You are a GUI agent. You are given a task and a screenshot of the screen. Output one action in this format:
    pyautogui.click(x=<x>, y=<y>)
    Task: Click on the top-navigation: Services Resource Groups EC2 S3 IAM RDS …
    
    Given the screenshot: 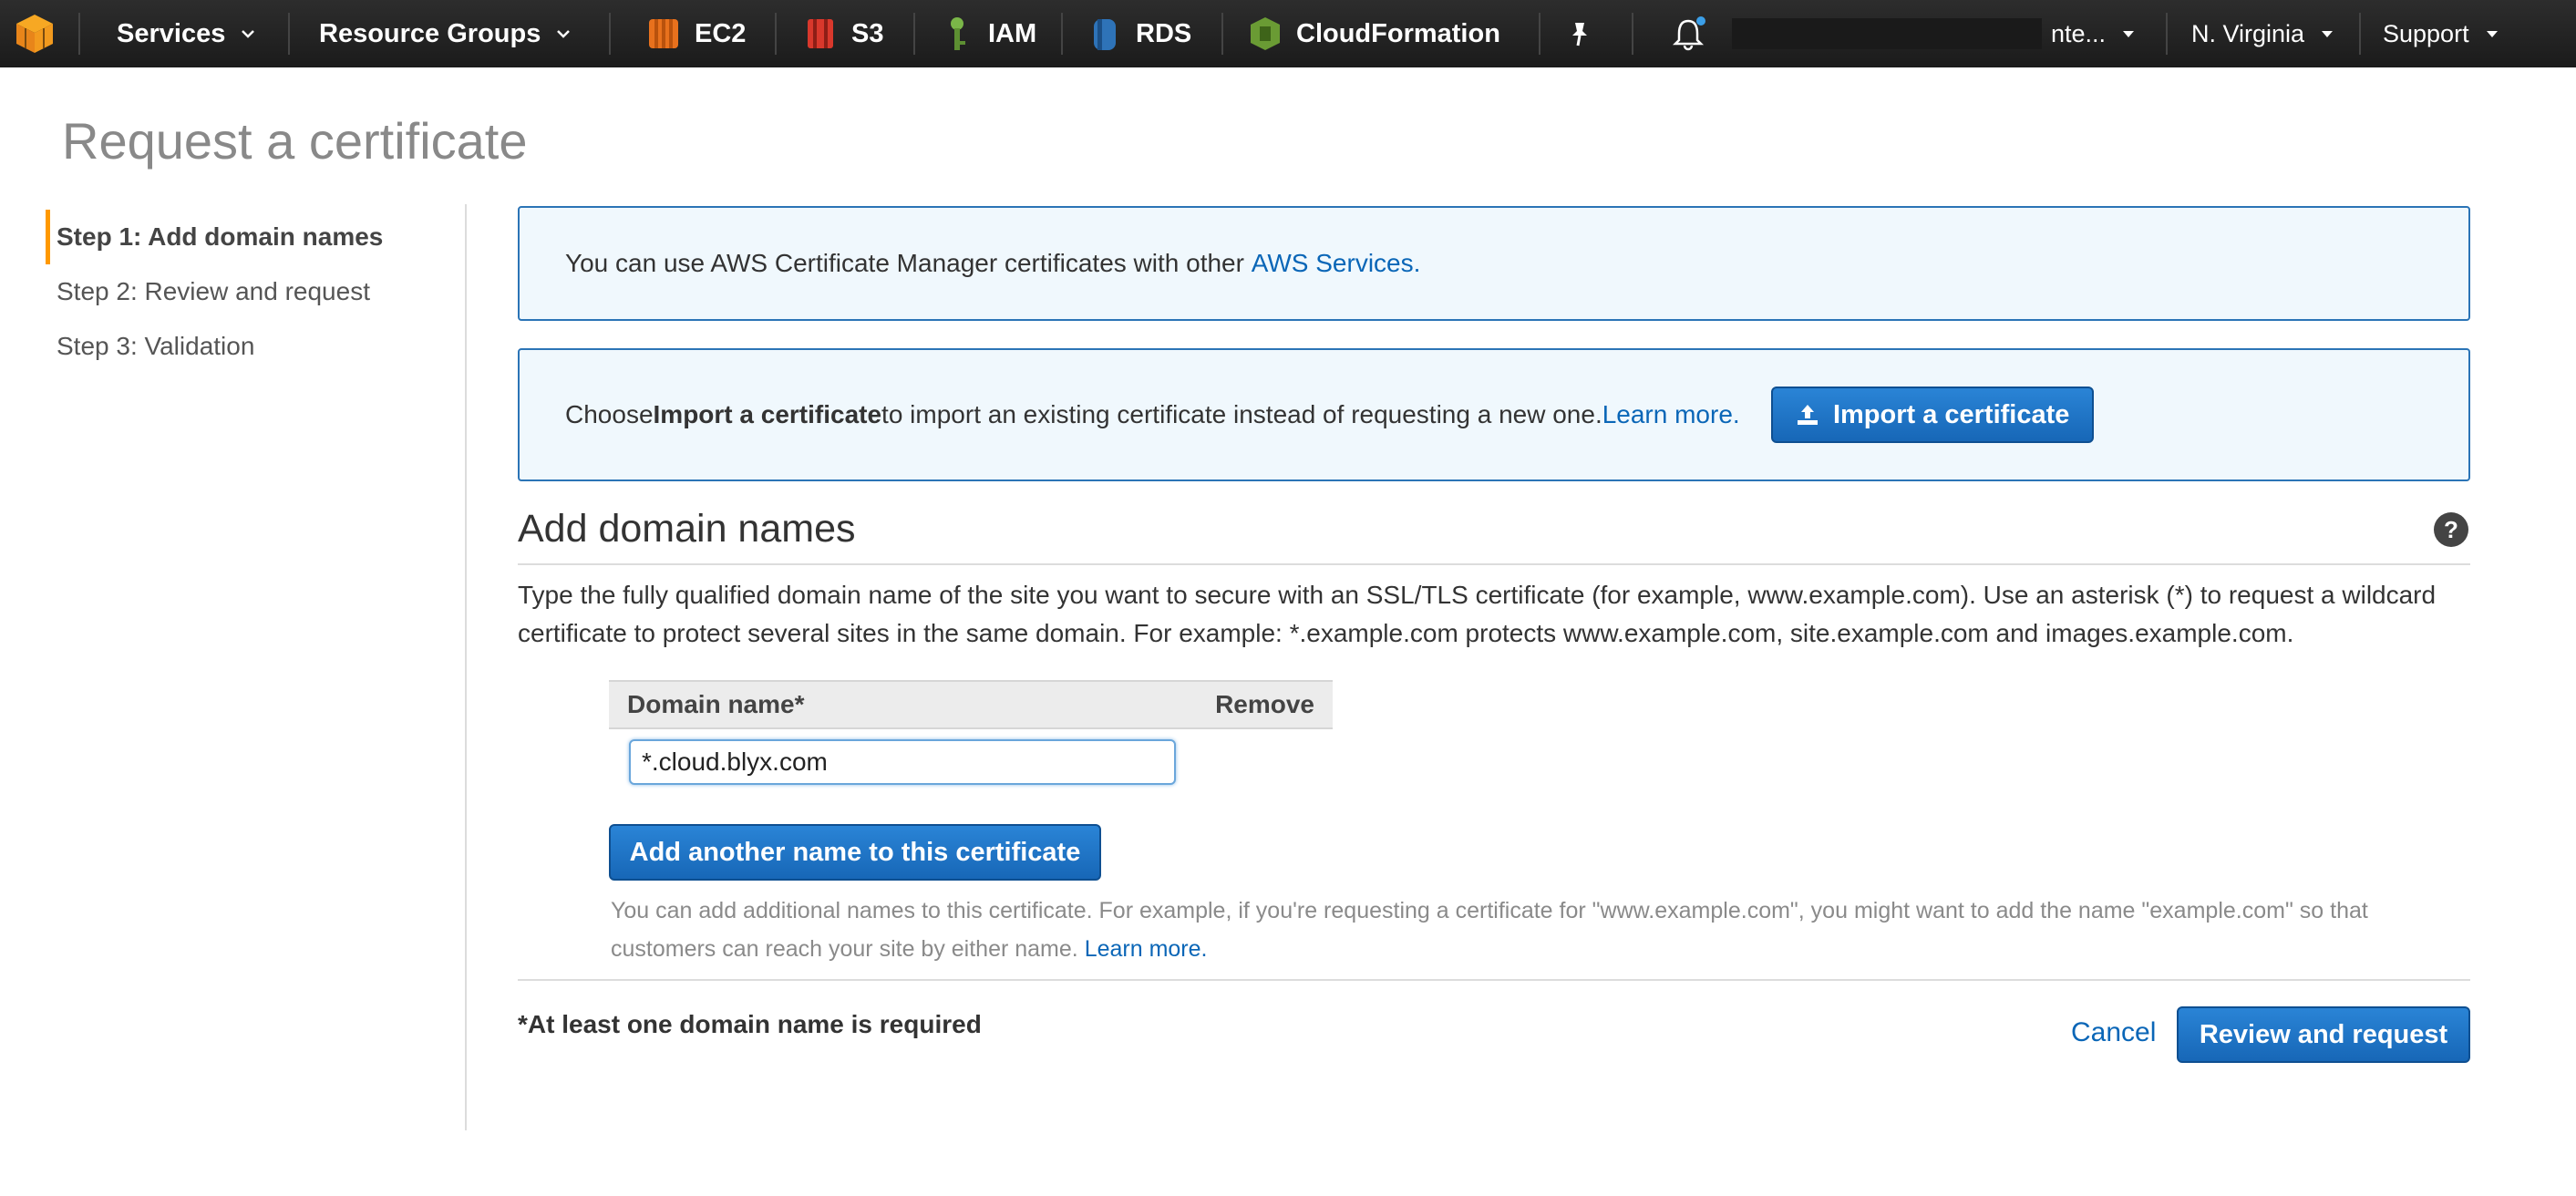 What is the action you would take?
    pyautogui.click(x=1288, y=33)
    